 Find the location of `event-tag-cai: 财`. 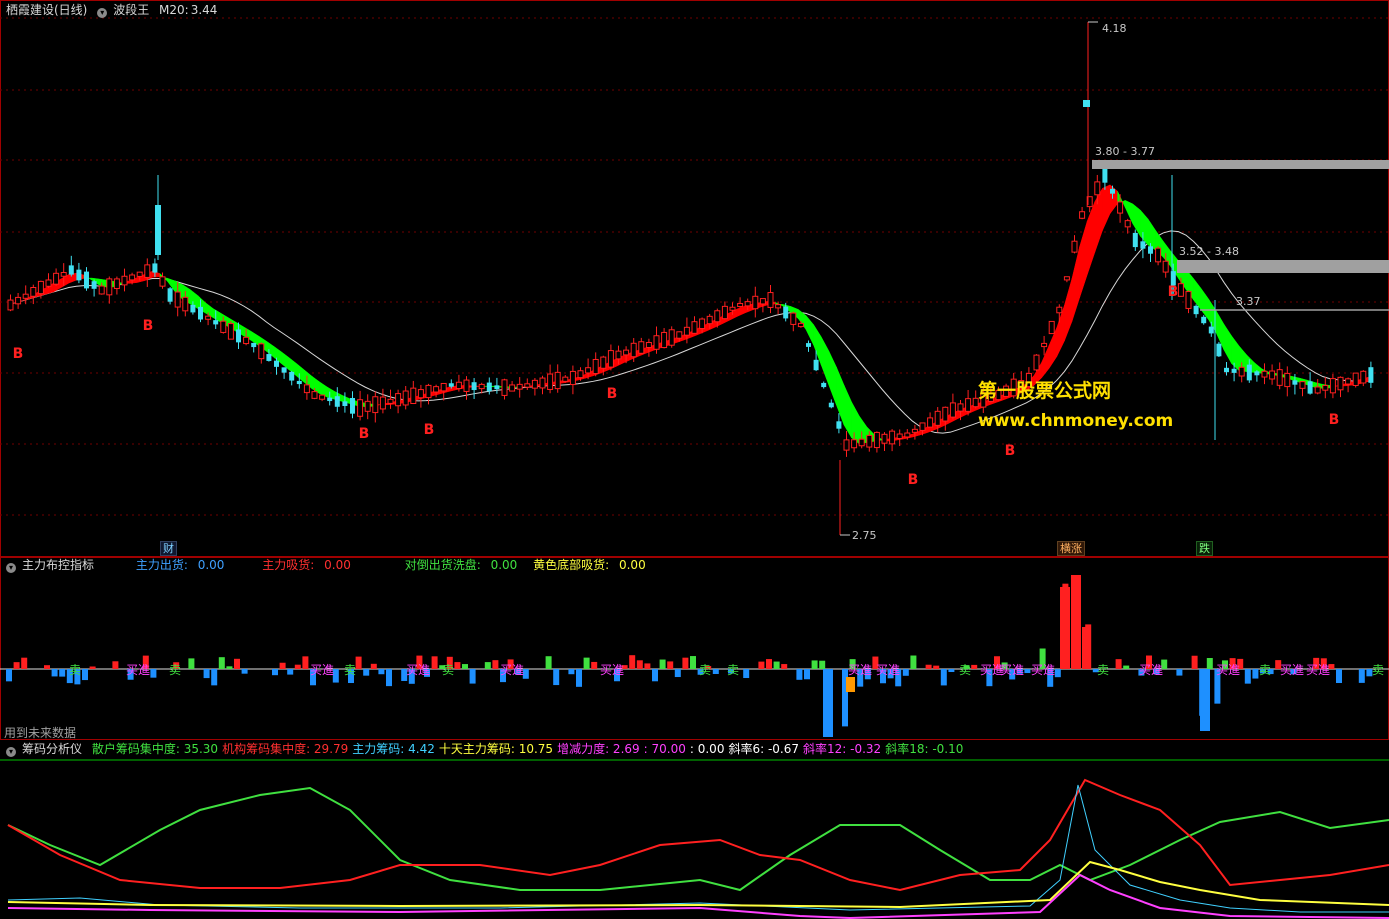

event-tag-cai: 财 is located at coordinates (168, 548).